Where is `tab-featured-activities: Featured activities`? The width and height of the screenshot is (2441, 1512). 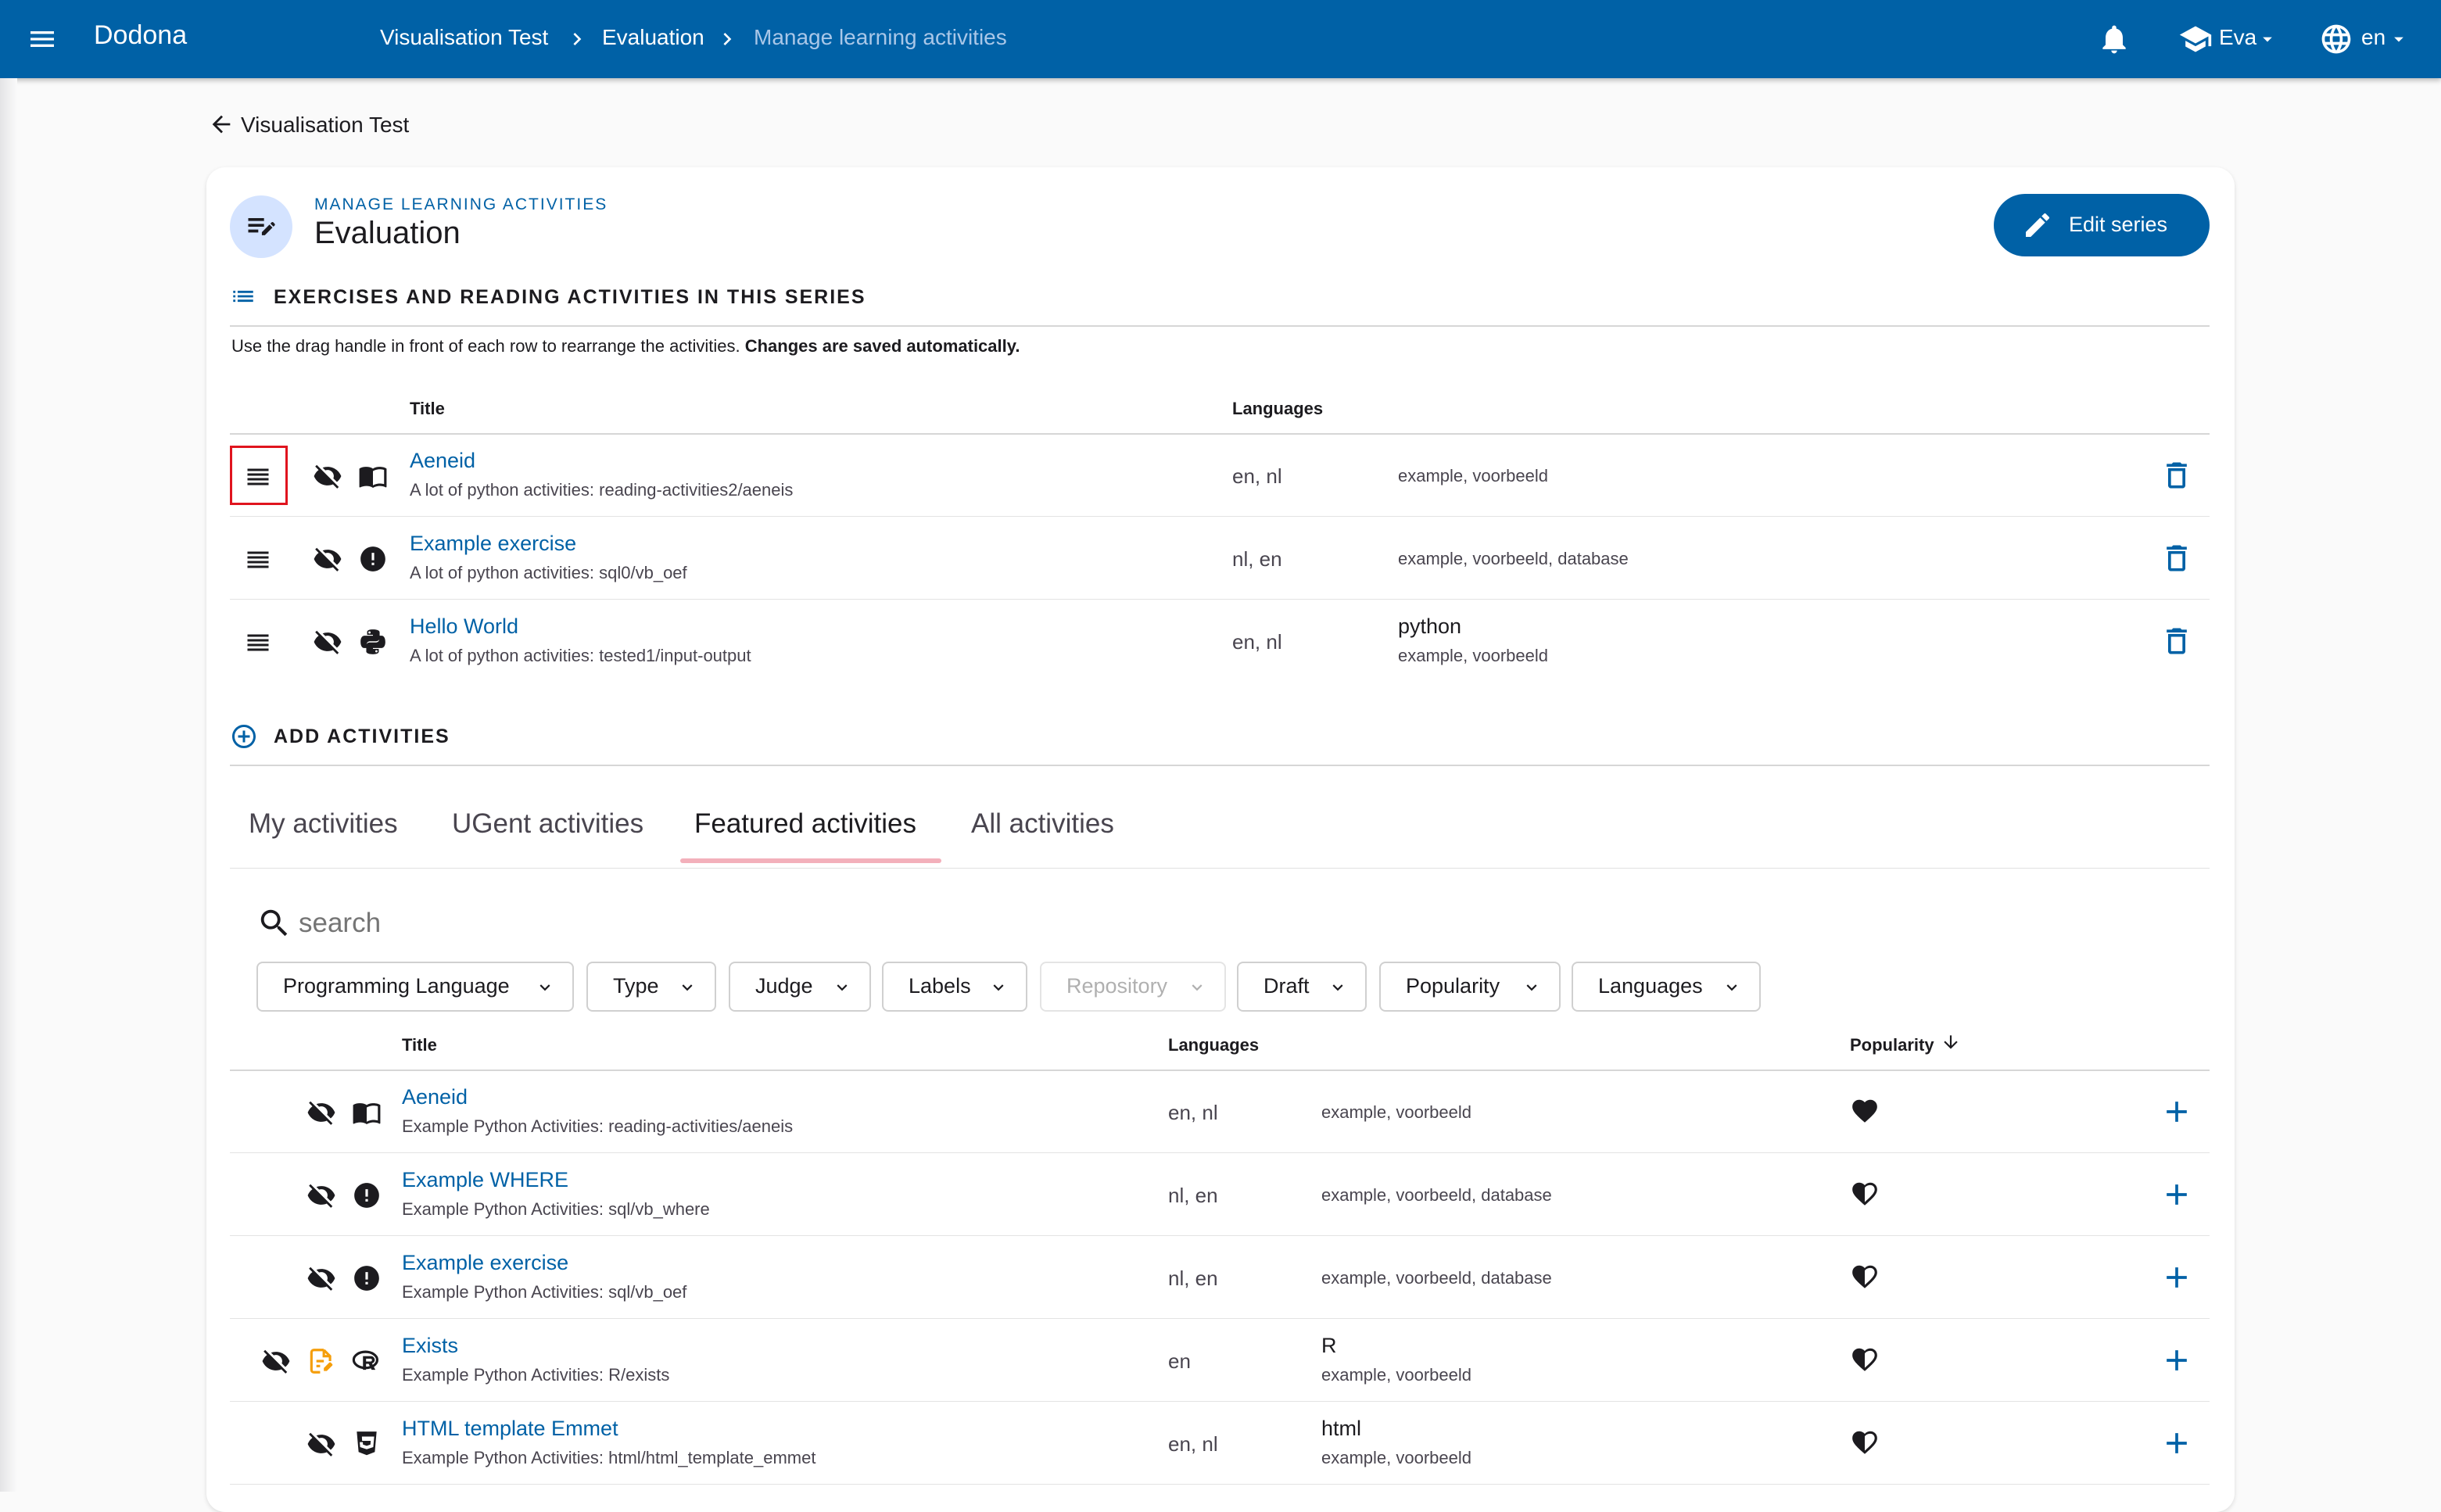 tab-featured-activities: Featured activities is located at coordinates (805, 824).